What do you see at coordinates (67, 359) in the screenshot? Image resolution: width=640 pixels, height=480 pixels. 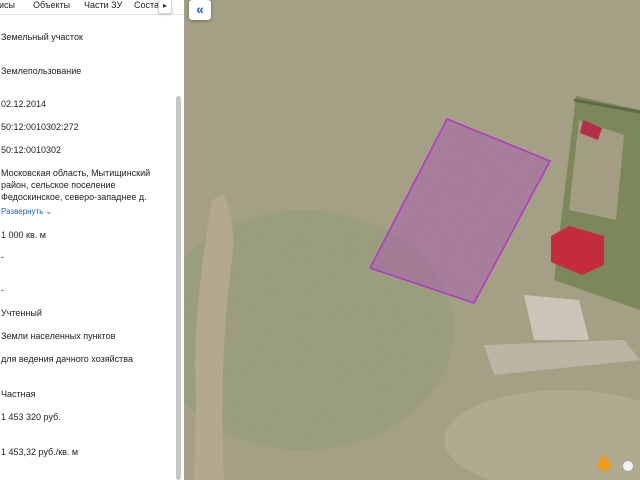 I see `field-permitted-use: для ведения дачного хозяйства` at bounding box center [67, 359].